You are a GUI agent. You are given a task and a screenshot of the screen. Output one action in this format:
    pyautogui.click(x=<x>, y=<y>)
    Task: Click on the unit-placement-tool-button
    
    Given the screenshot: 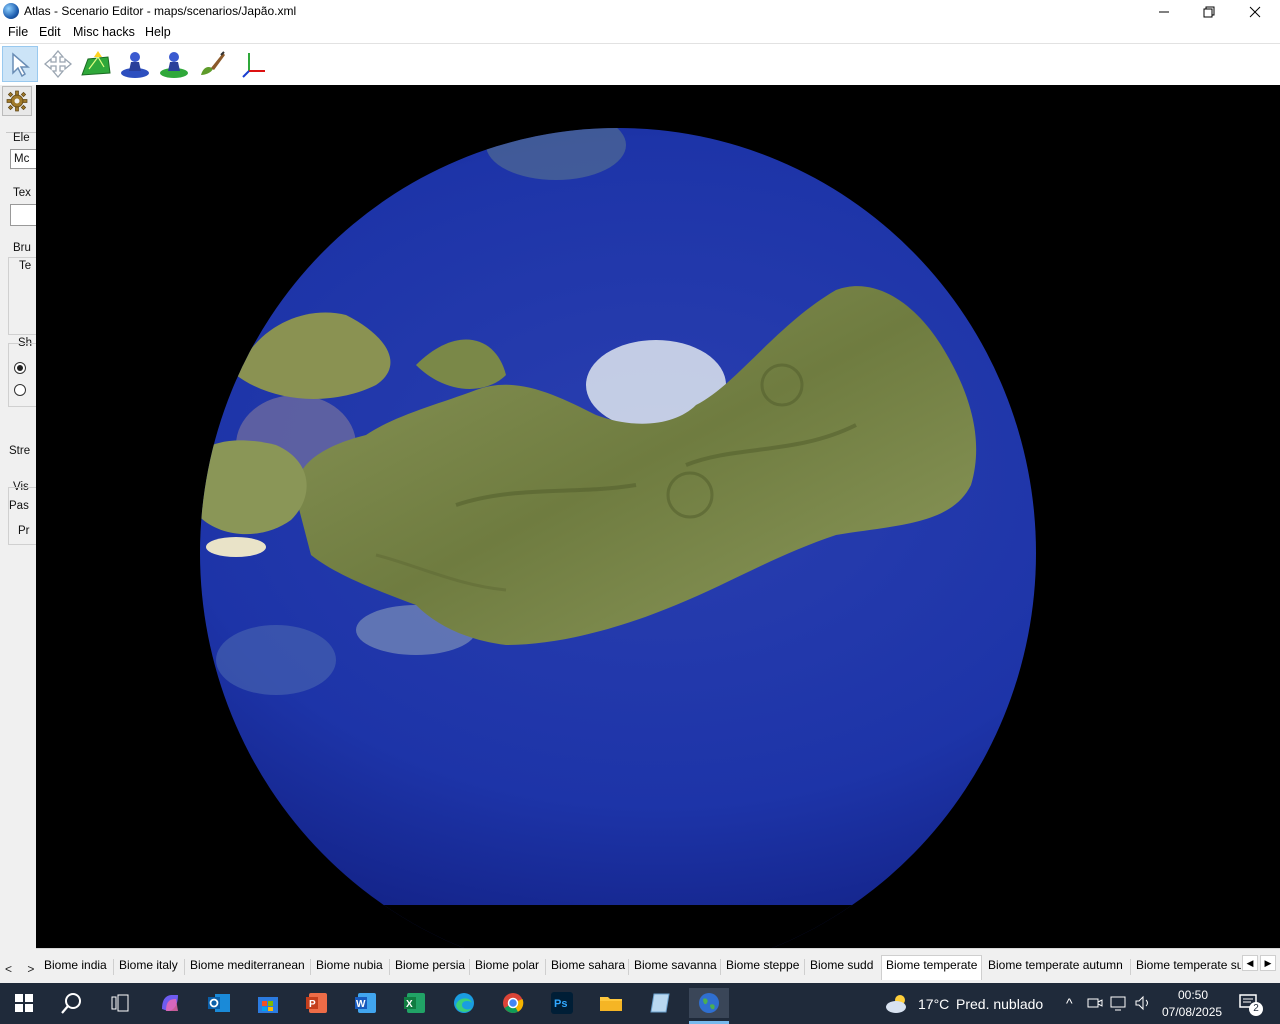 What is the action you would take?
    pyautogui.click(x=135, y=64)
    